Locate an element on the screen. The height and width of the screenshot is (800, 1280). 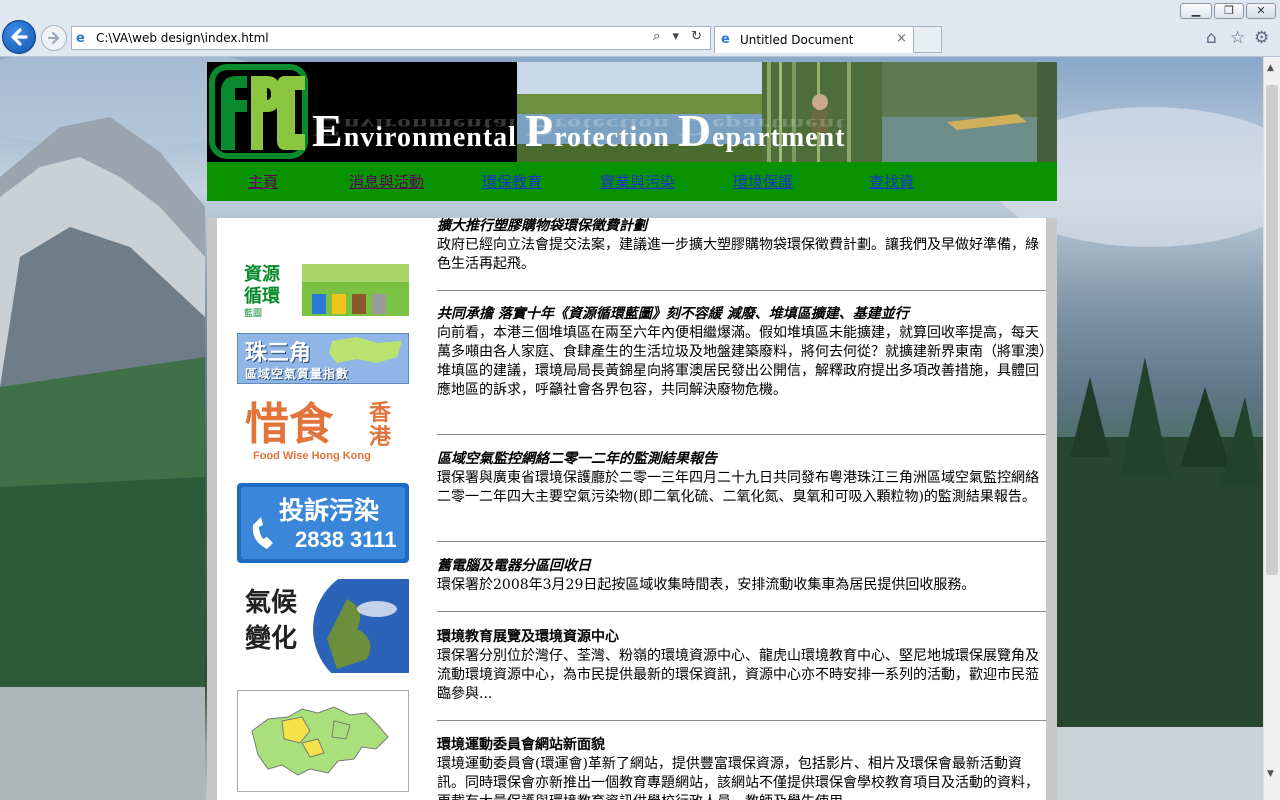
nav-search: 查找資 is located at coordinates (891, 181).